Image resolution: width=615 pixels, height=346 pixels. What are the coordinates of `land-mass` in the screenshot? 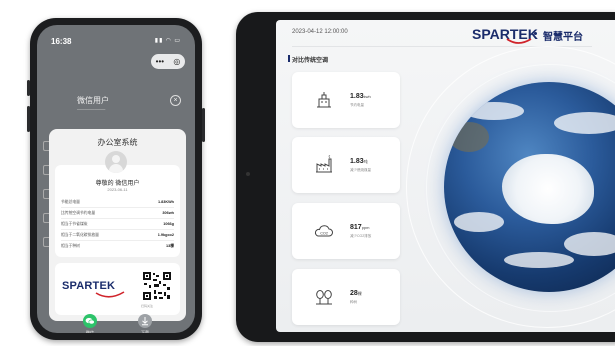 It's located at (469, 137).